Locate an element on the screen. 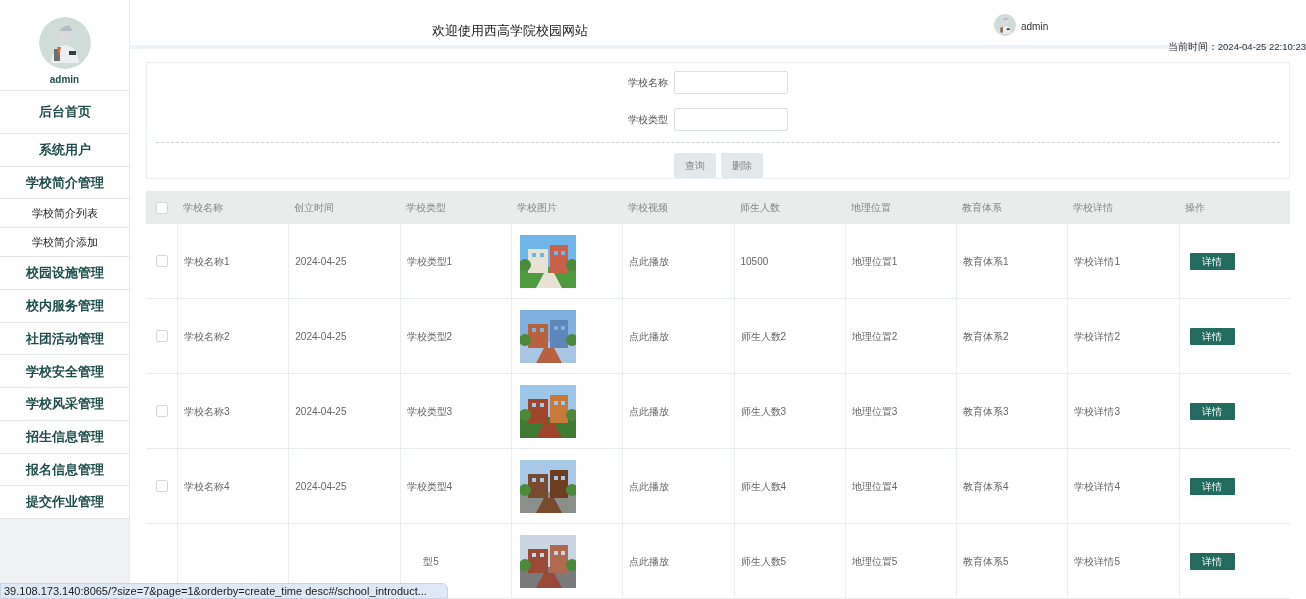 The width and height of the screenshot is (1306, 599). table-cell-text: 地理位置3 is located at coordinates (874, 411).